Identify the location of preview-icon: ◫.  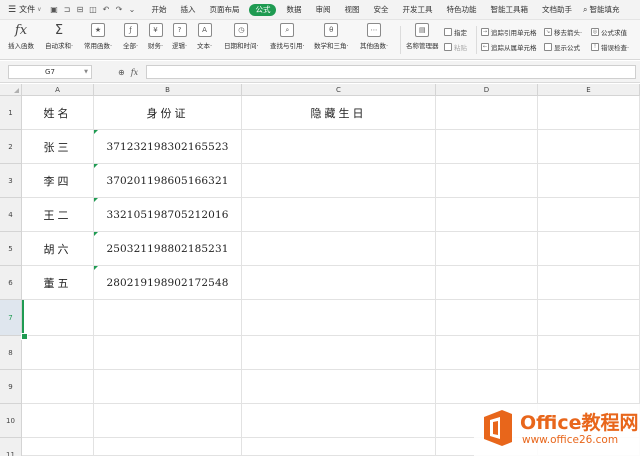
(92, 9).